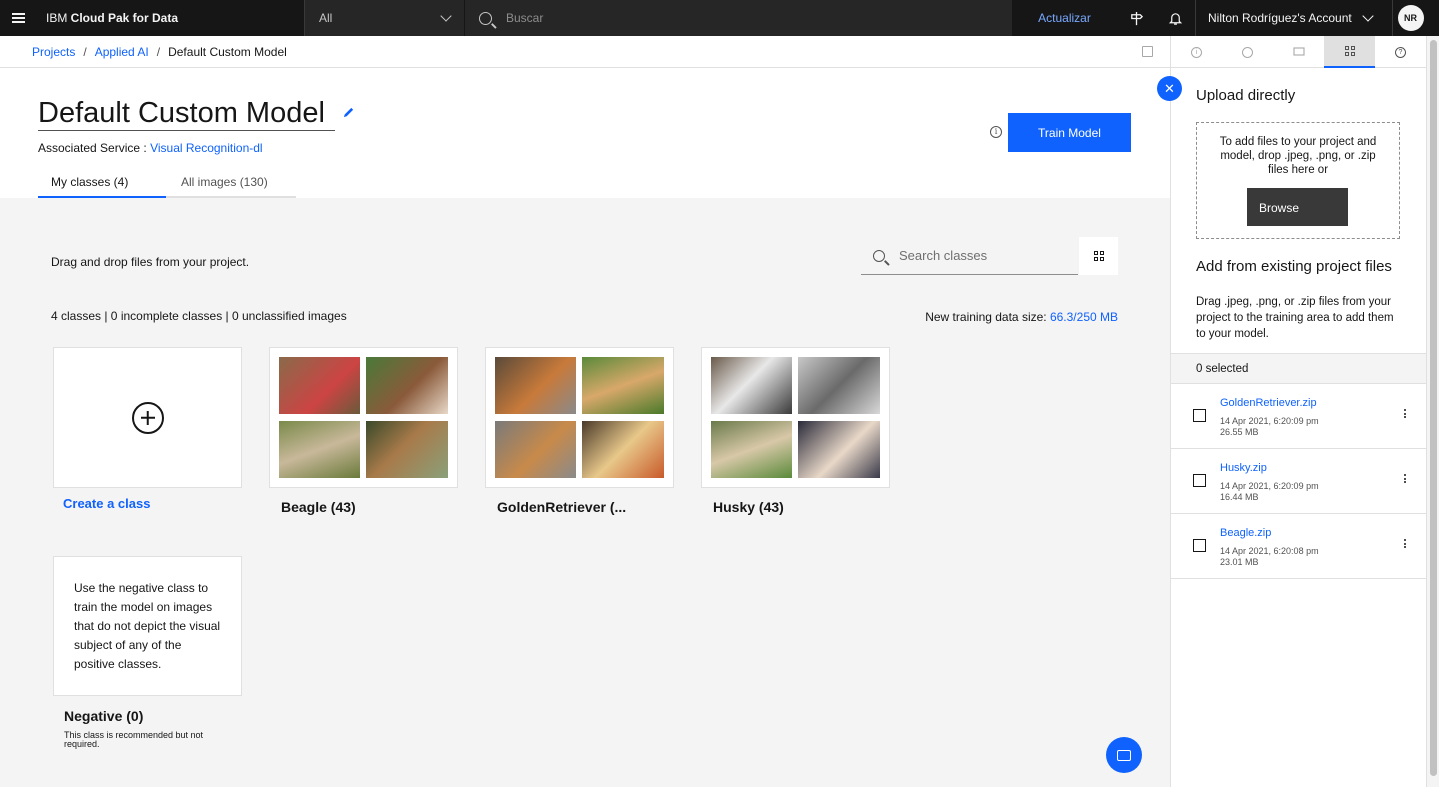 Image resolution: width=1439 pixels, height=787 pixels. I want to click on class-card-beagle, so click(363, 417).